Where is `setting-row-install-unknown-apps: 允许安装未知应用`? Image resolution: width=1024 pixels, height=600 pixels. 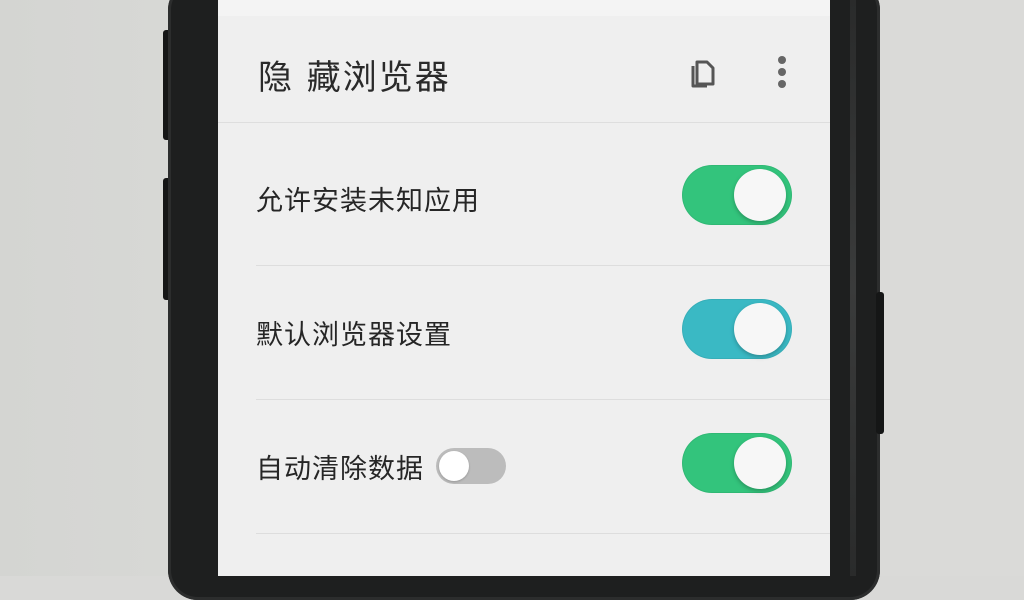
setting-row-install-unknown-apps: 允许安装未知应用 is located at coordinates (524, 199).